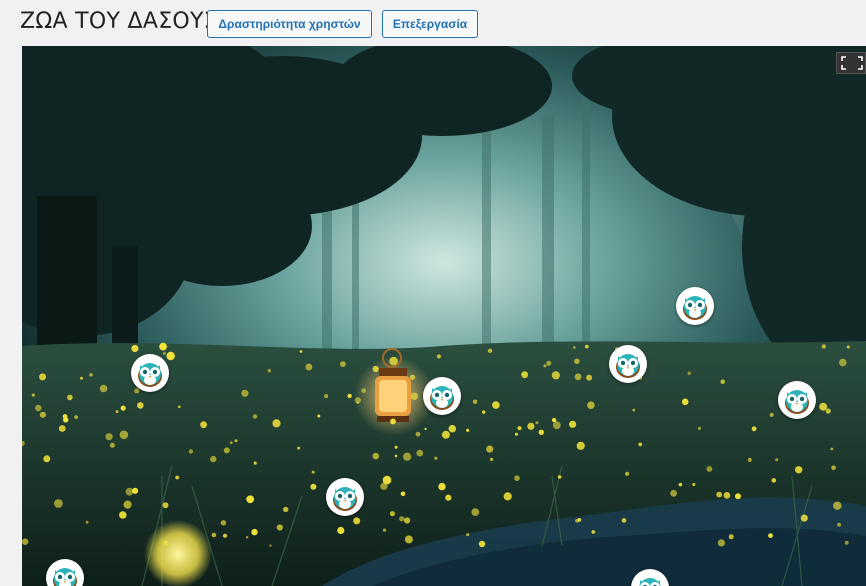 This screenshot has width=866, height=586. I want to click on fullscreen-button, so click(851, 63).